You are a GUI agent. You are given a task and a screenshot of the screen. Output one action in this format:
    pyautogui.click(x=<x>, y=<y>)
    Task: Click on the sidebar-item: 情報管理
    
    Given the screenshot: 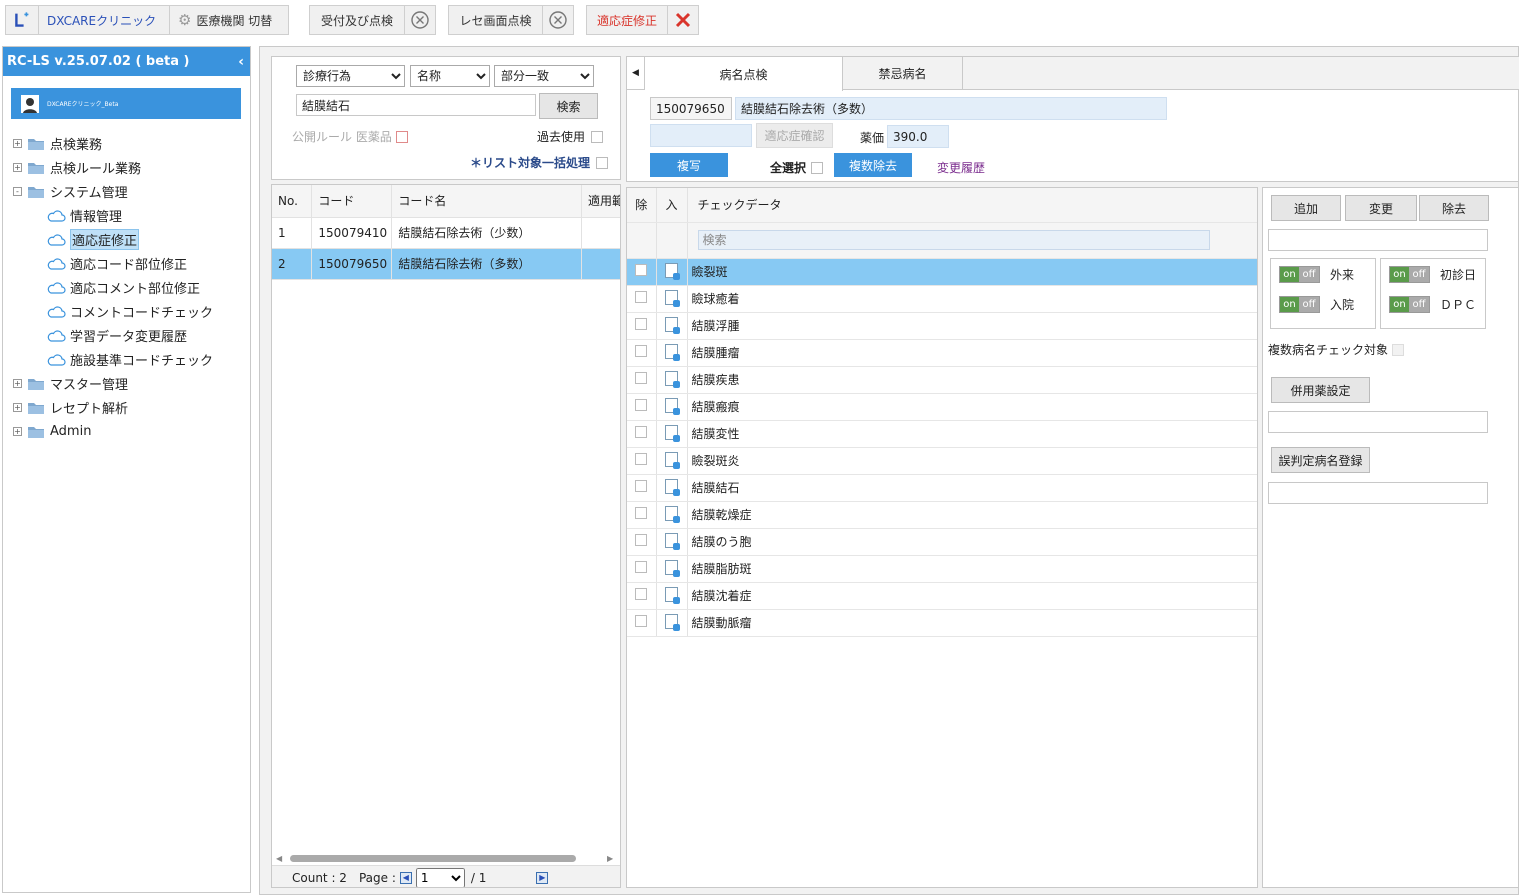 What is the action you would take?
    pyautogui.click(x=113, y=215)
    